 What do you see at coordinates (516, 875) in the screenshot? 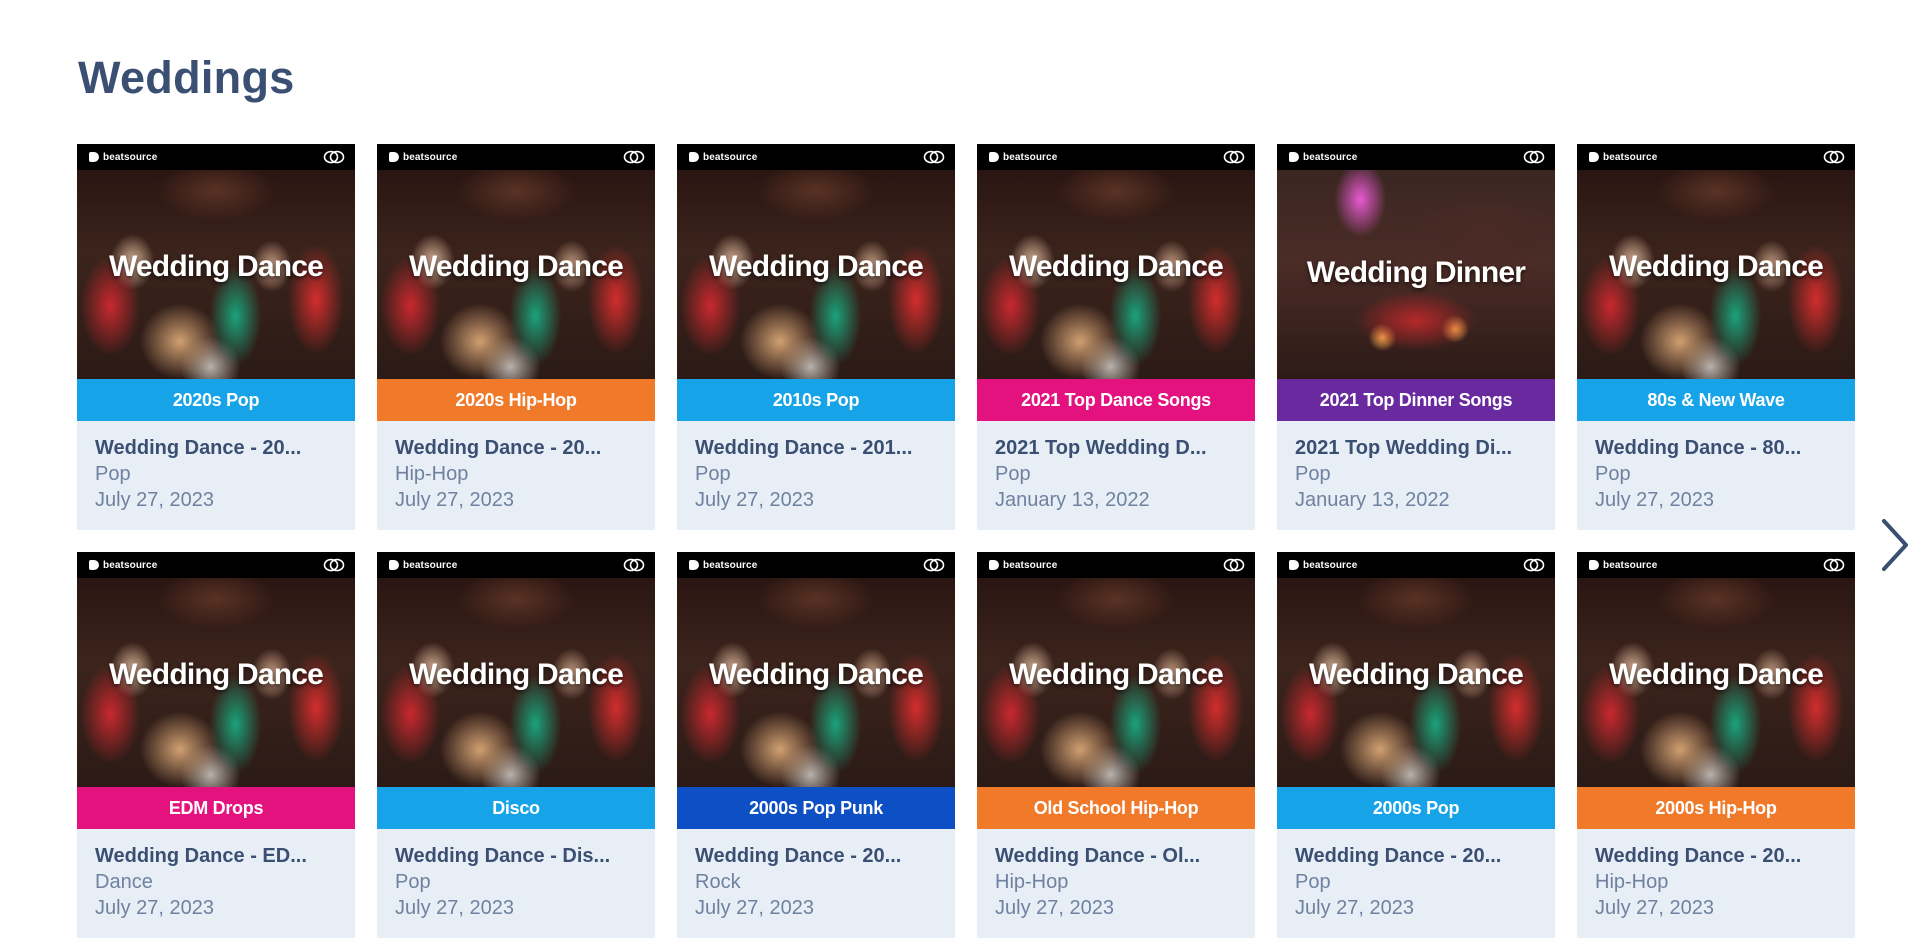
I see `card-info: Wedding Dance - Dis... Pop July 27, 2023` at bounding box center [516, 875].